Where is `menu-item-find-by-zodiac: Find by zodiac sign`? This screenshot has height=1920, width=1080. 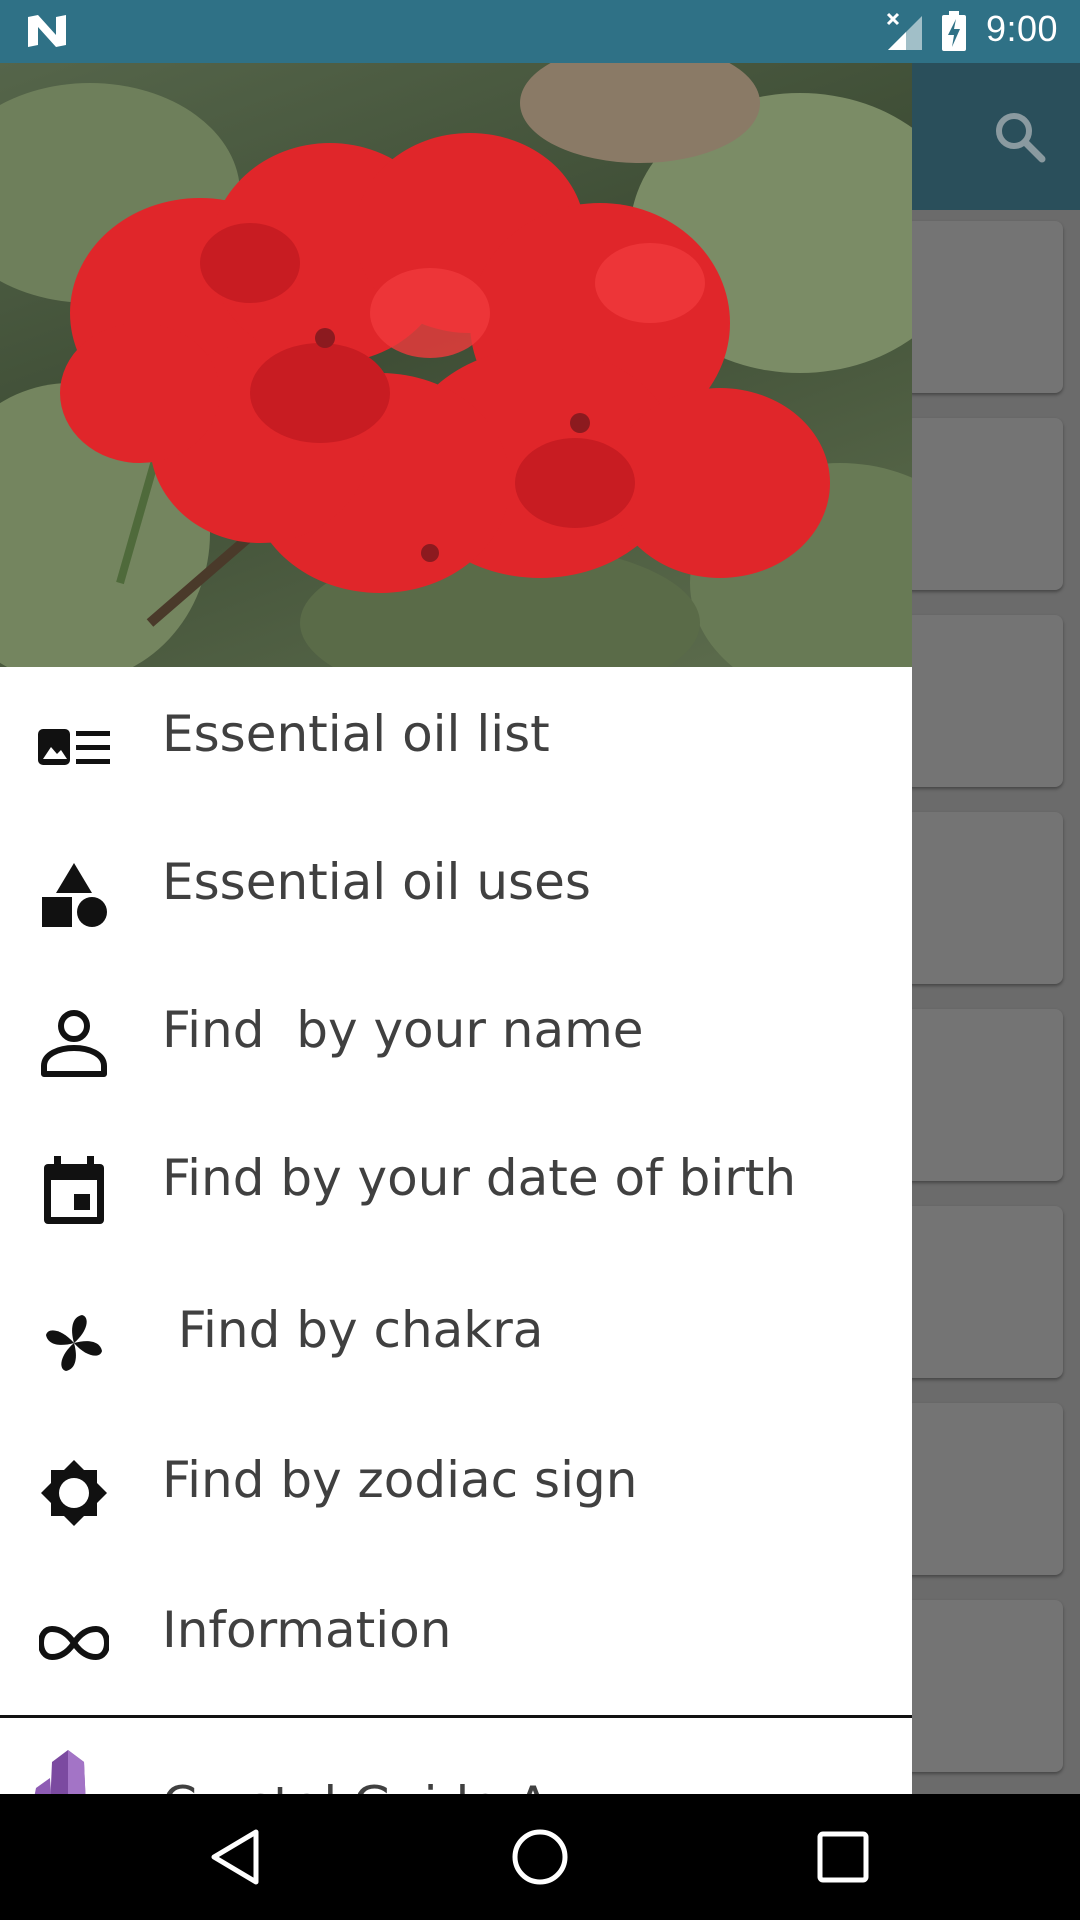
menu-item-find-by-zodiac: Find by zodiac sign is located at coordinates (456, 1487).